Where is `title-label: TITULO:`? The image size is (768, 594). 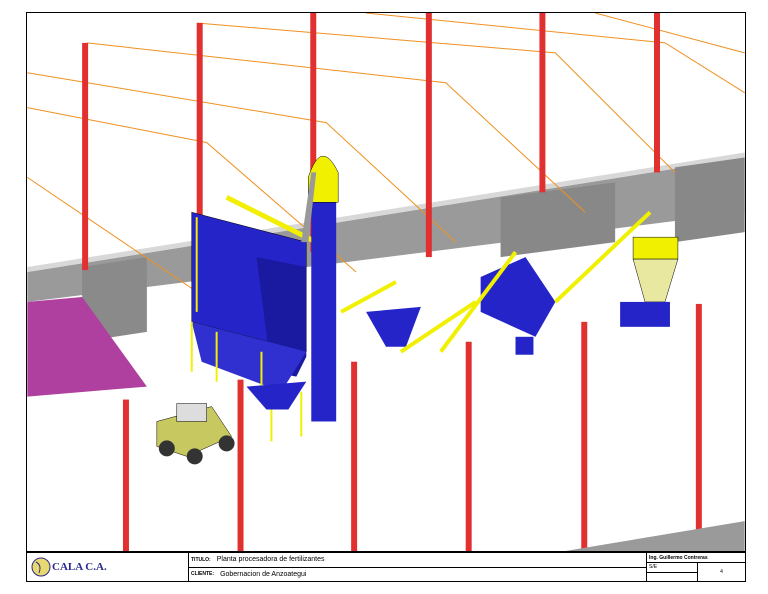
title-label: TITULO: is located at coordinates (201, 559).